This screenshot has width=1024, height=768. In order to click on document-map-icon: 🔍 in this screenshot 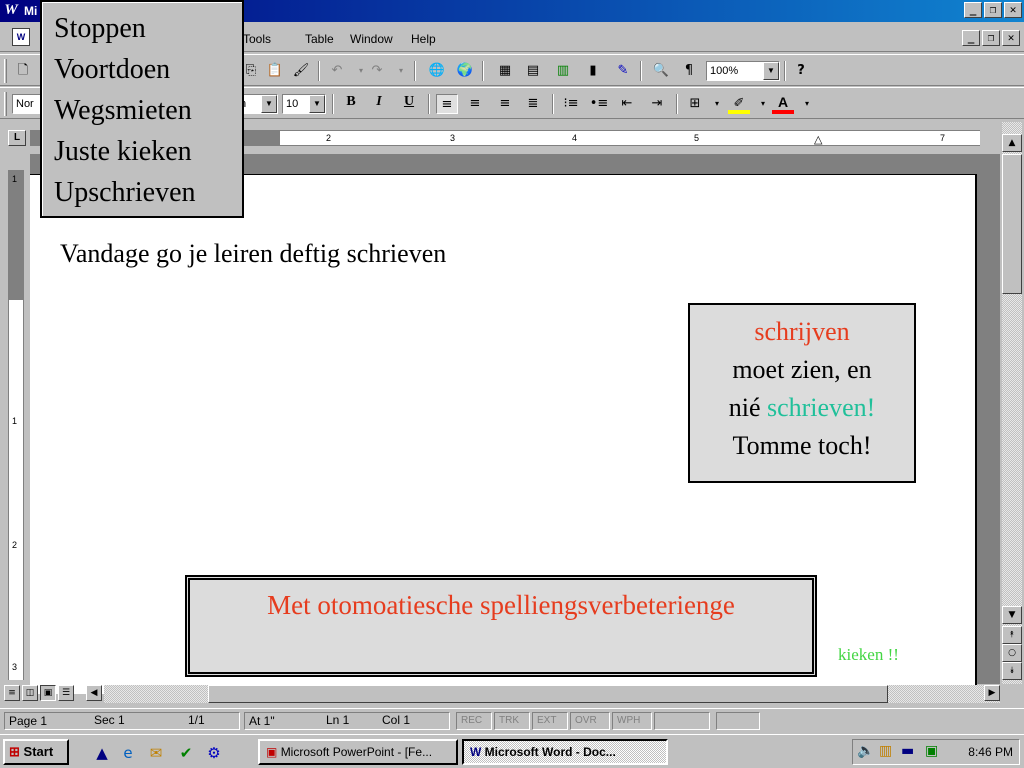, I will do `click(661, 71)`.